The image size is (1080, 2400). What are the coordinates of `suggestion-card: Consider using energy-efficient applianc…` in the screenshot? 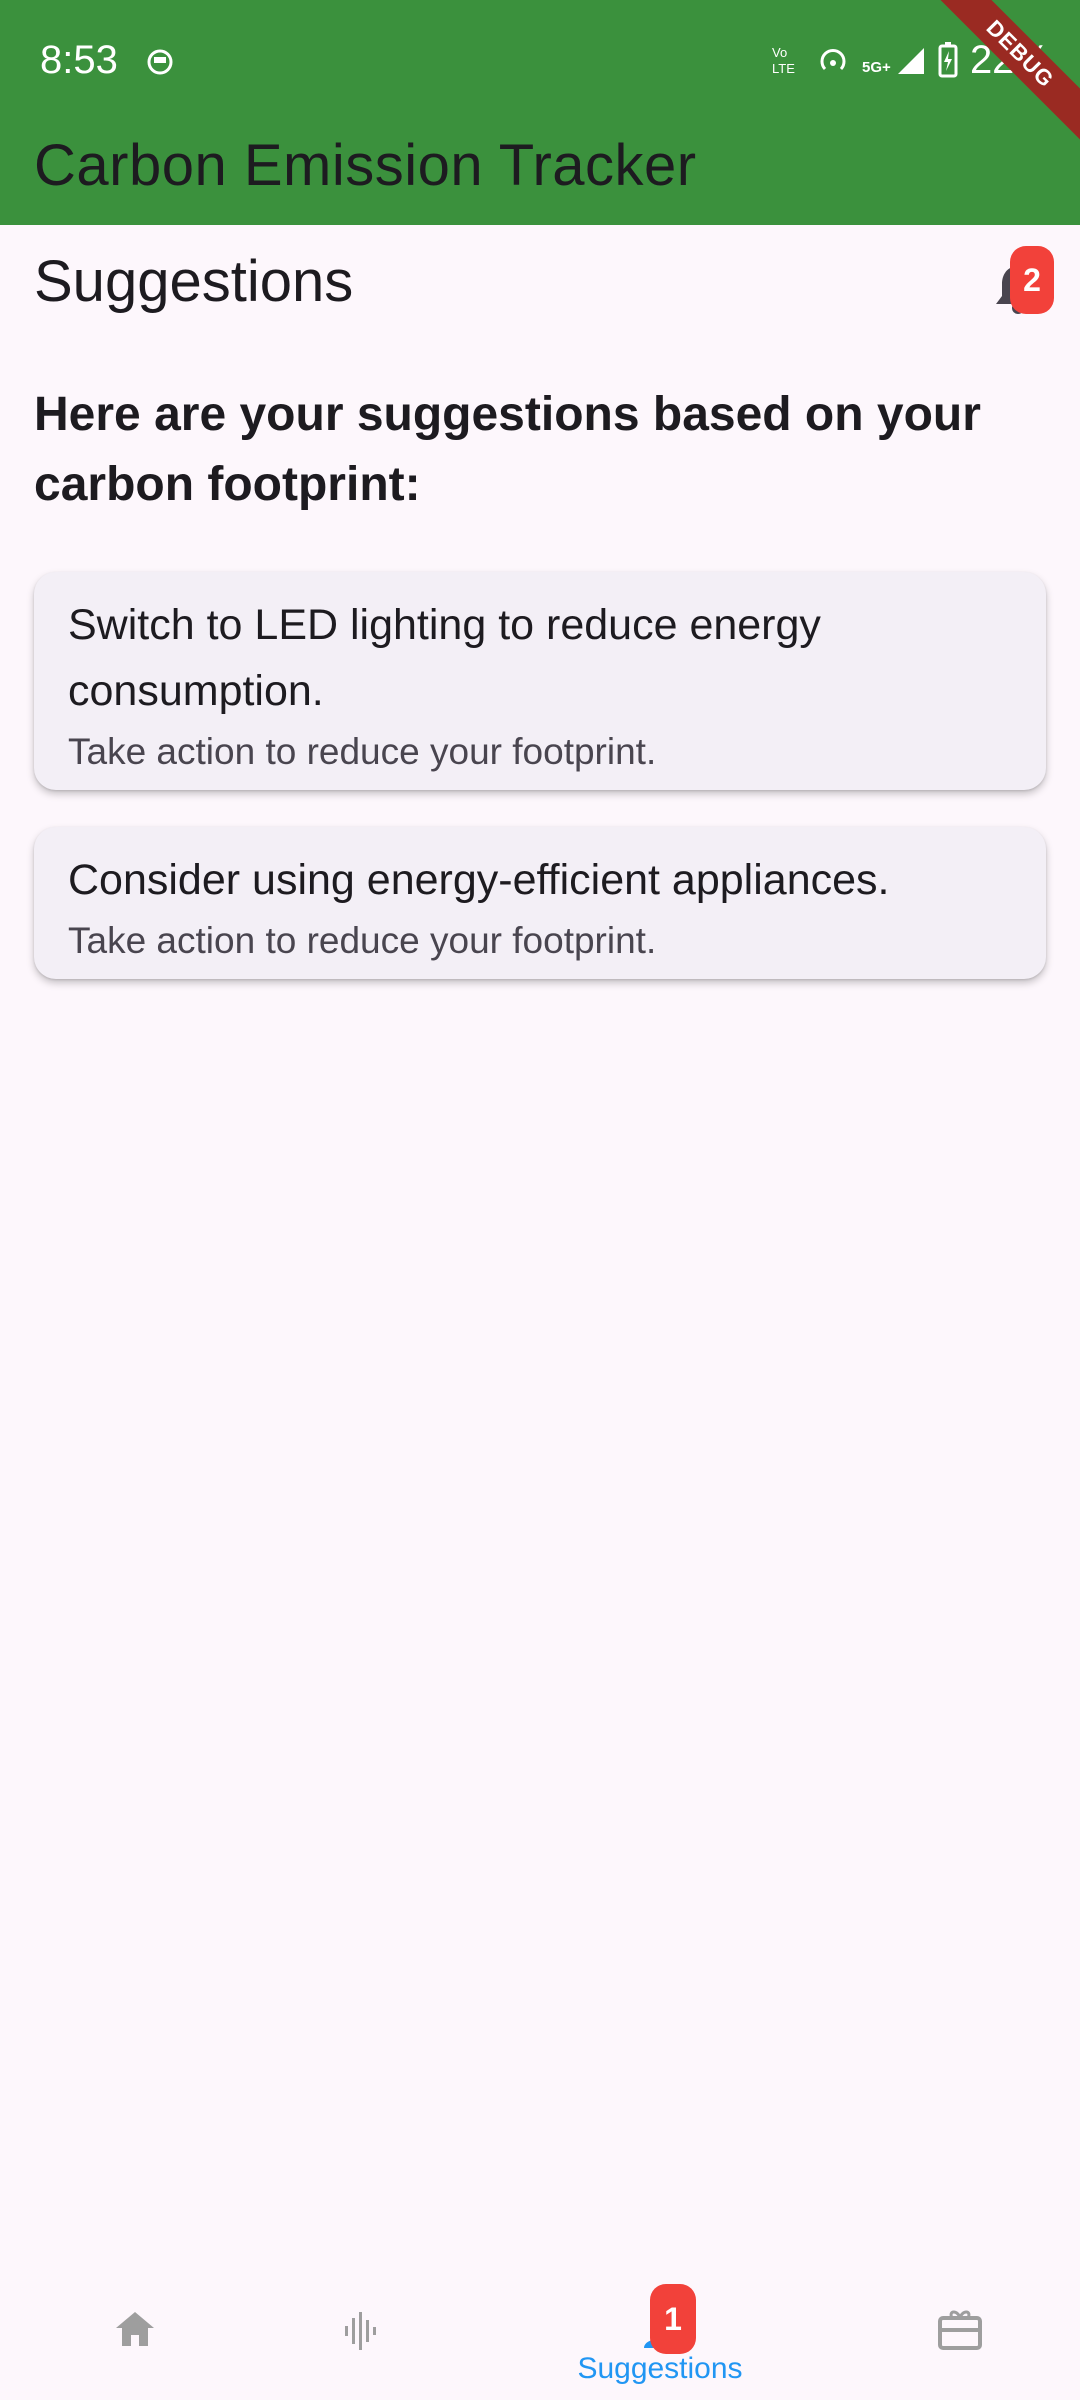 It's located at (540, 903).